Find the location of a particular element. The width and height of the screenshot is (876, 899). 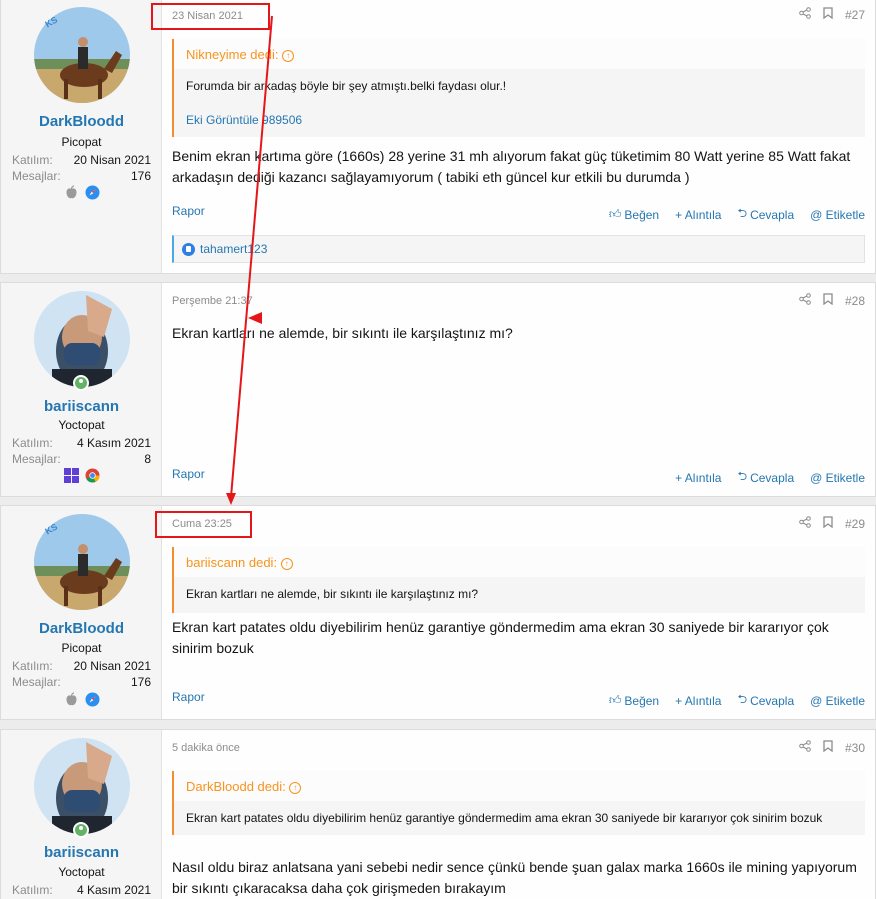

quote-header: Nikneyime dedi: ↑ is located at coordinates (519, 54).